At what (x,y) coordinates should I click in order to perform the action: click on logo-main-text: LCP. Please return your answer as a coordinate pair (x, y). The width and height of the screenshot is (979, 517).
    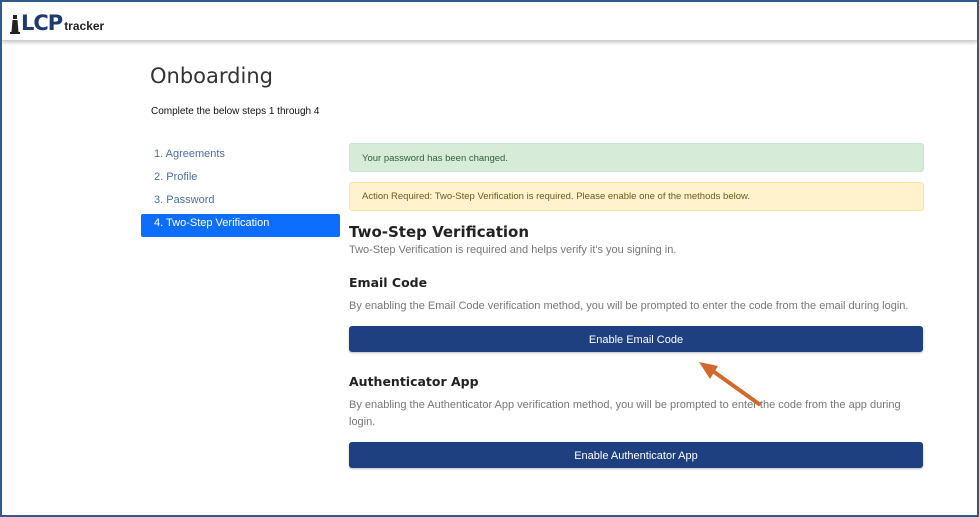
    Looking at the image, I should click on (42, 23).